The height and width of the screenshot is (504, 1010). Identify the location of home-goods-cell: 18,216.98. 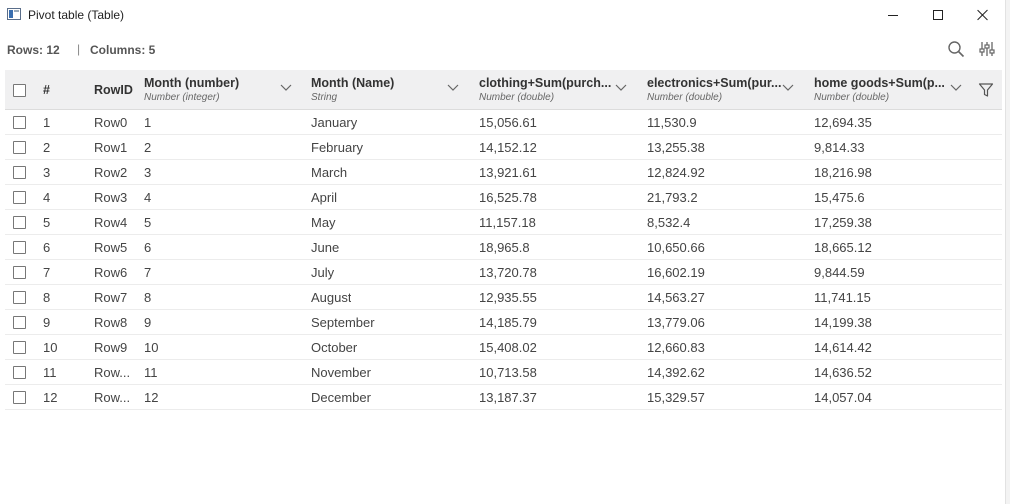
(843, 172).